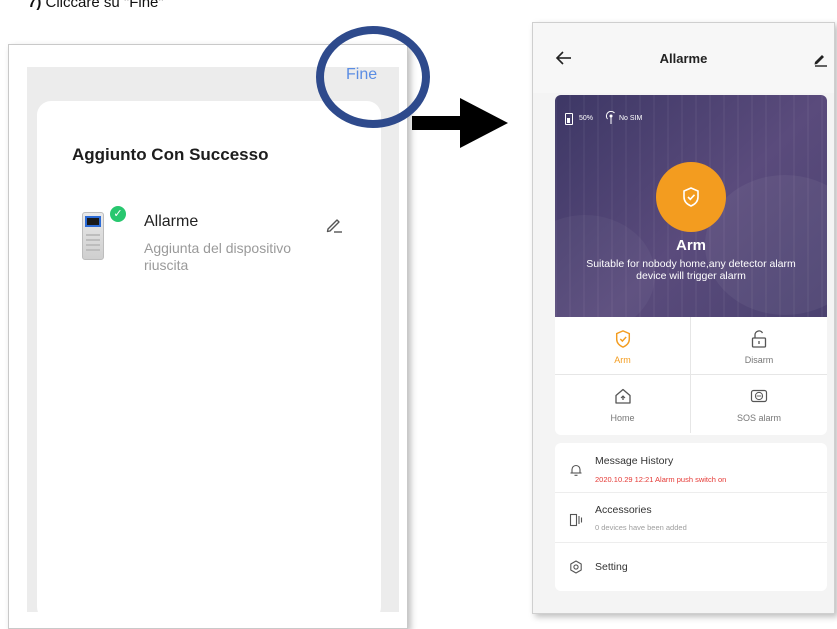 This screenshot has width=837, height=629. I want to click on mode-home: Home, so click(623, 404).